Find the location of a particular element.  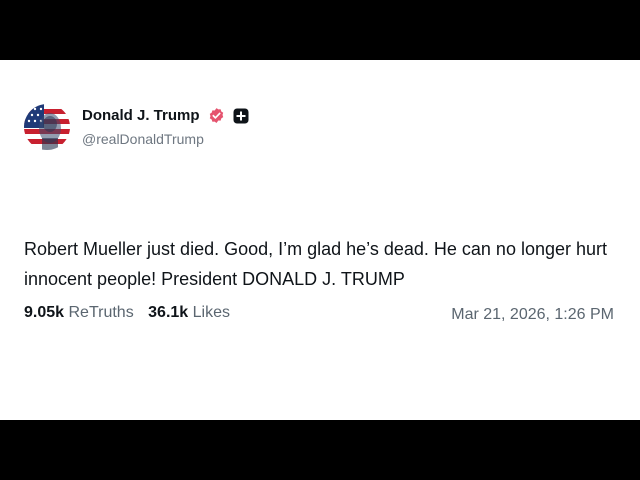

author-name-row: Donald J. Trump is located at coordinates (165, 117).